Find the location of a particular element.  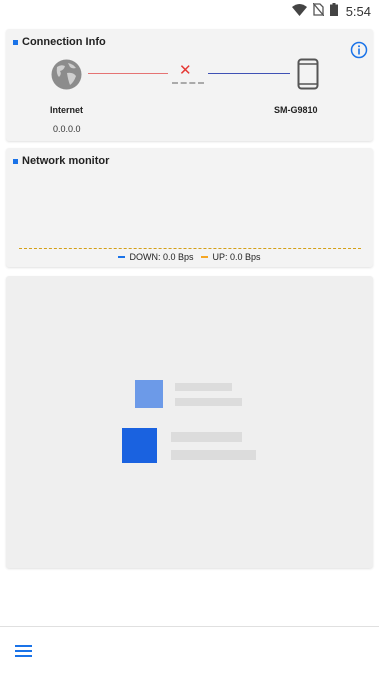

internet-link-line is located at coordinates (128, 73).